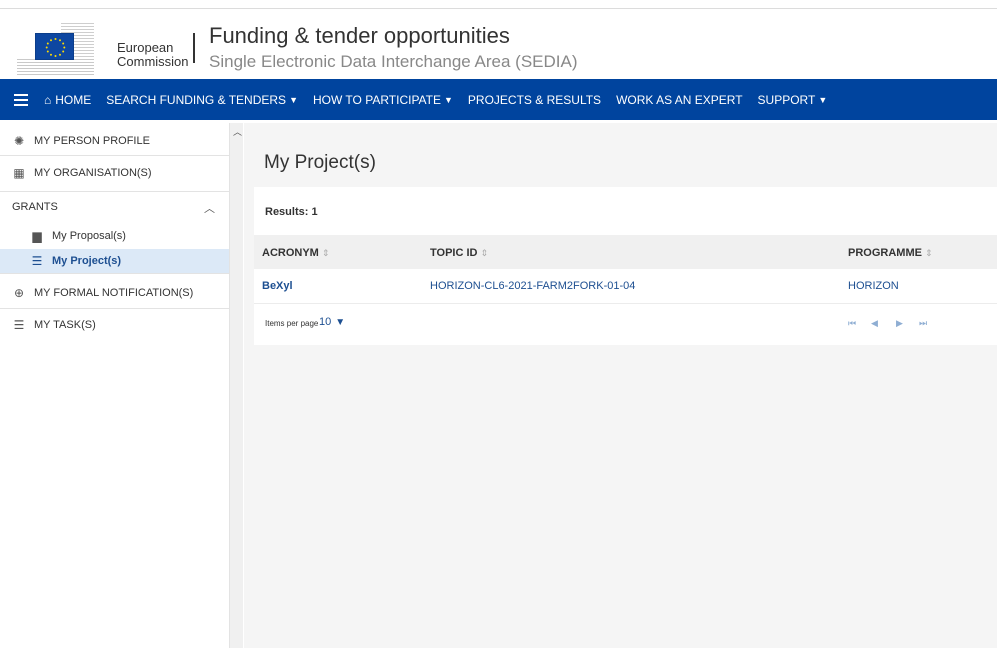 Image resolution: width=997 pixels, height=648 pixels. I want to click on sidebar-item-tasks: ☰ MY TASK(S), so click(114, 325).